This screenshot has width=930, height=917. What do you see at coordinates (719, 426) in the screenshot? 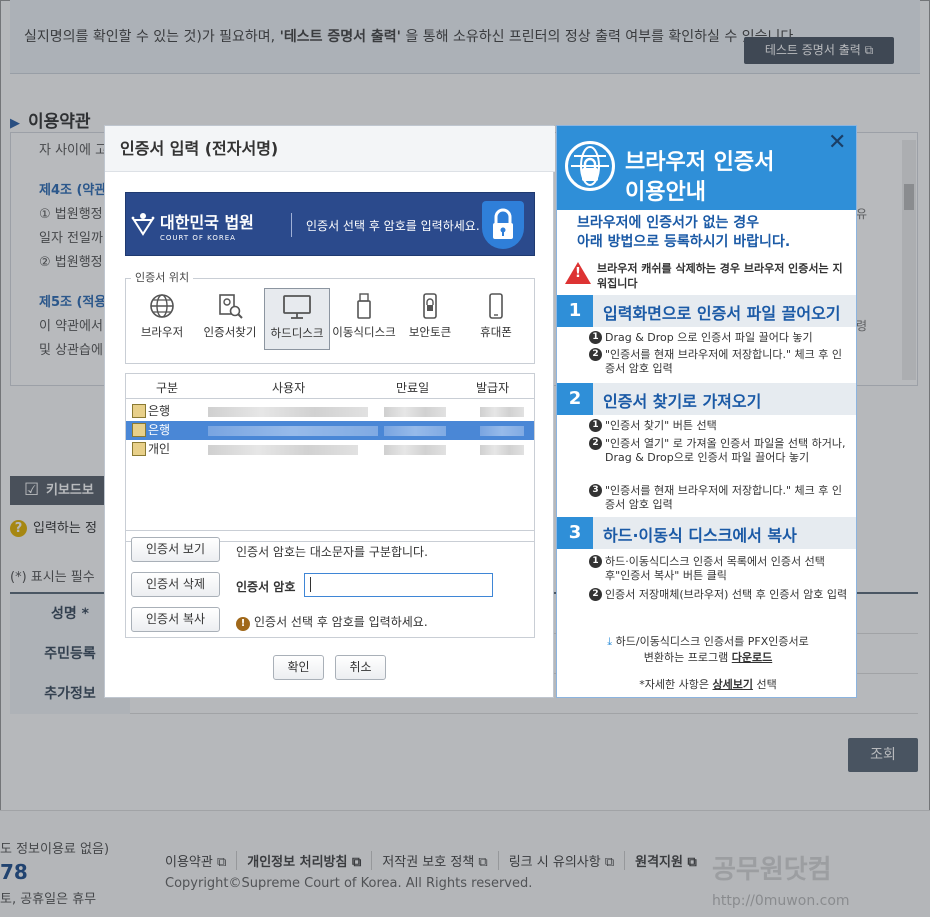
I see `guide-step: 1 "인증서 찾기" 버튼 선택` at bounding box center [719, 426].